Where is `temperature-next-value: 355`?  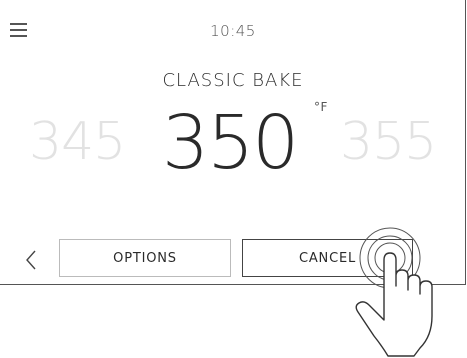
temperature-next-value: 355 is located at coordinates (395, 142).